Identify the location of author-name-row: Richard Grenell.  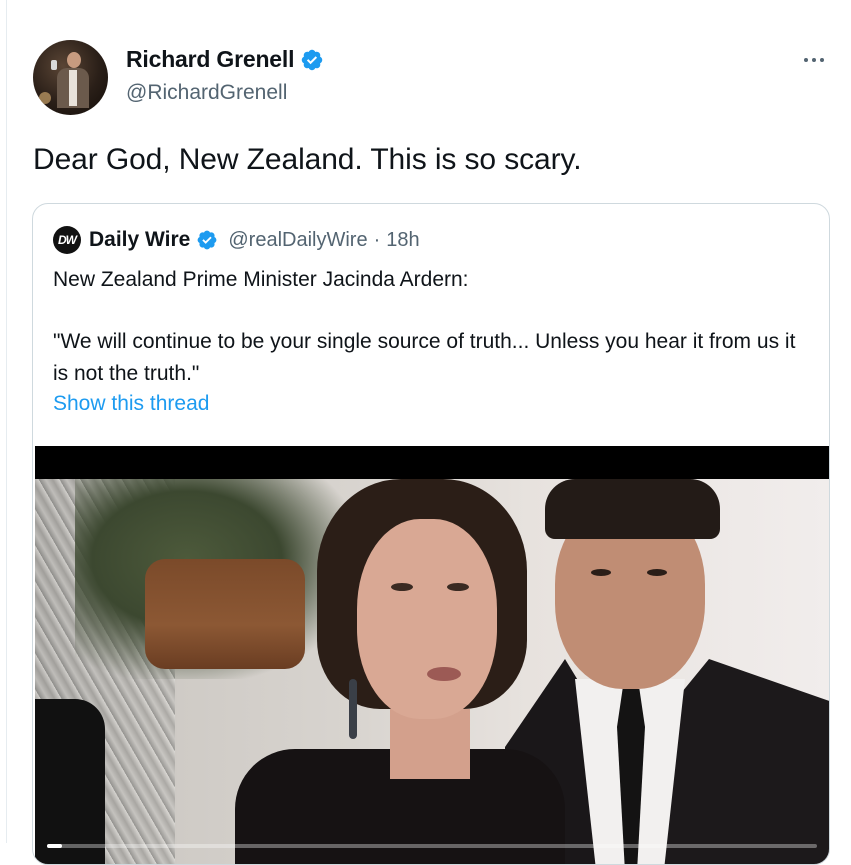
(225, 59).